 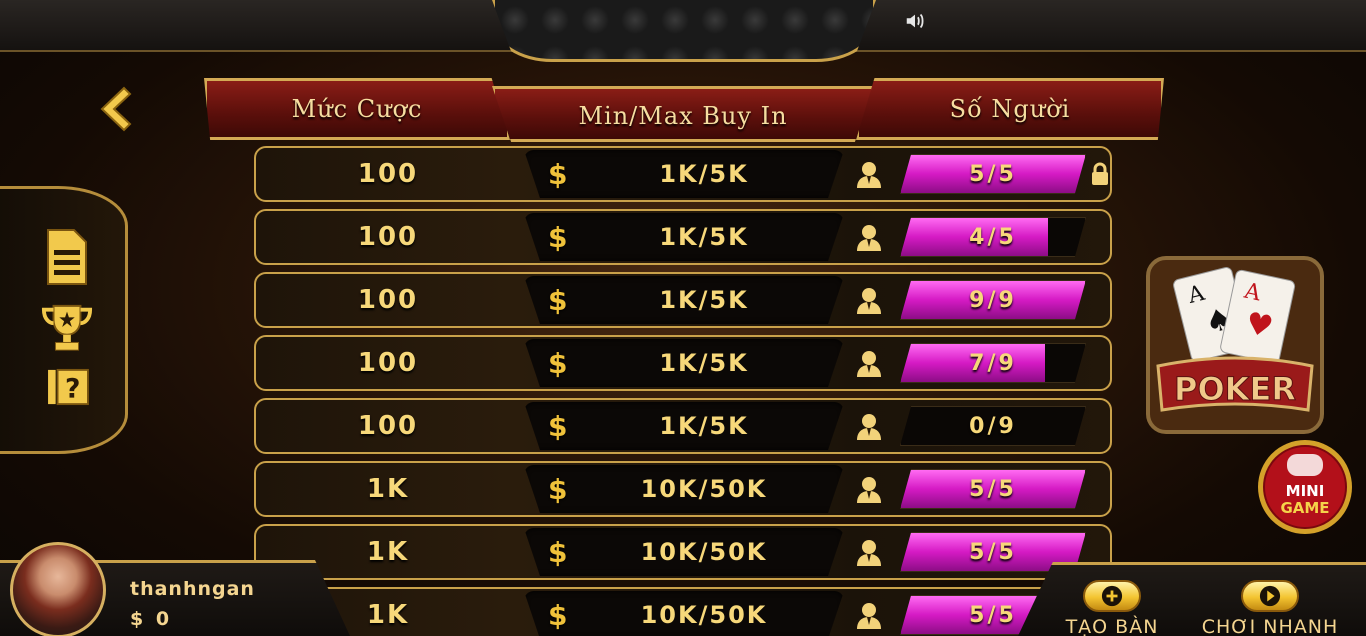 I want to click on poker-logo-text: POKER, so click(x=1235, y=389).